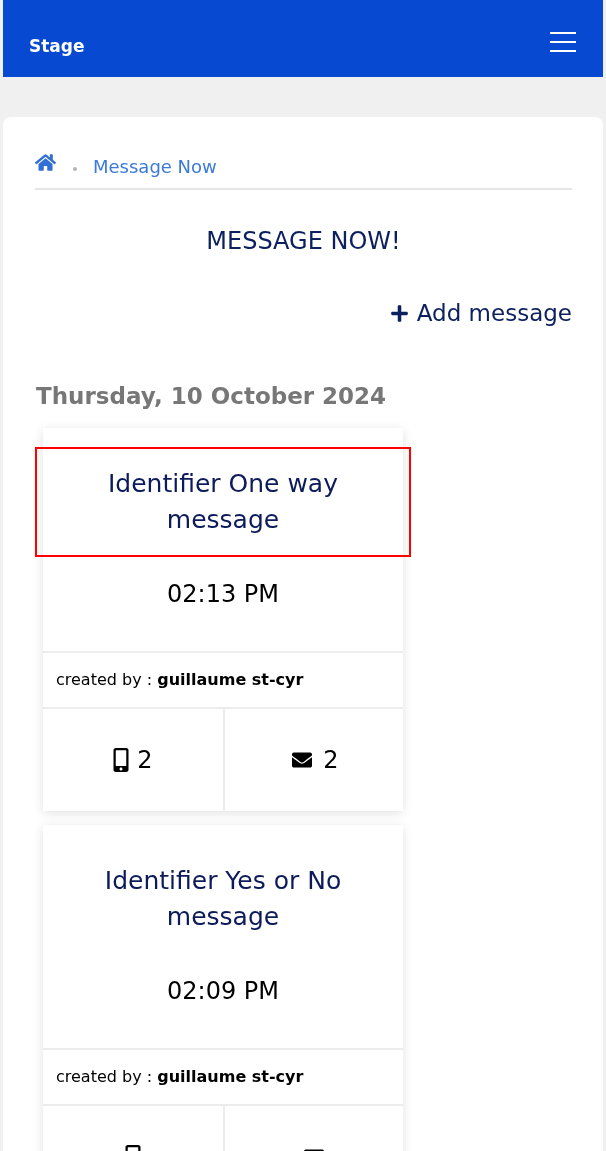  Describe the element at coordinates (223, 899) in the screenshot. I see `message-title: Identifier Yes or No message` at that location.